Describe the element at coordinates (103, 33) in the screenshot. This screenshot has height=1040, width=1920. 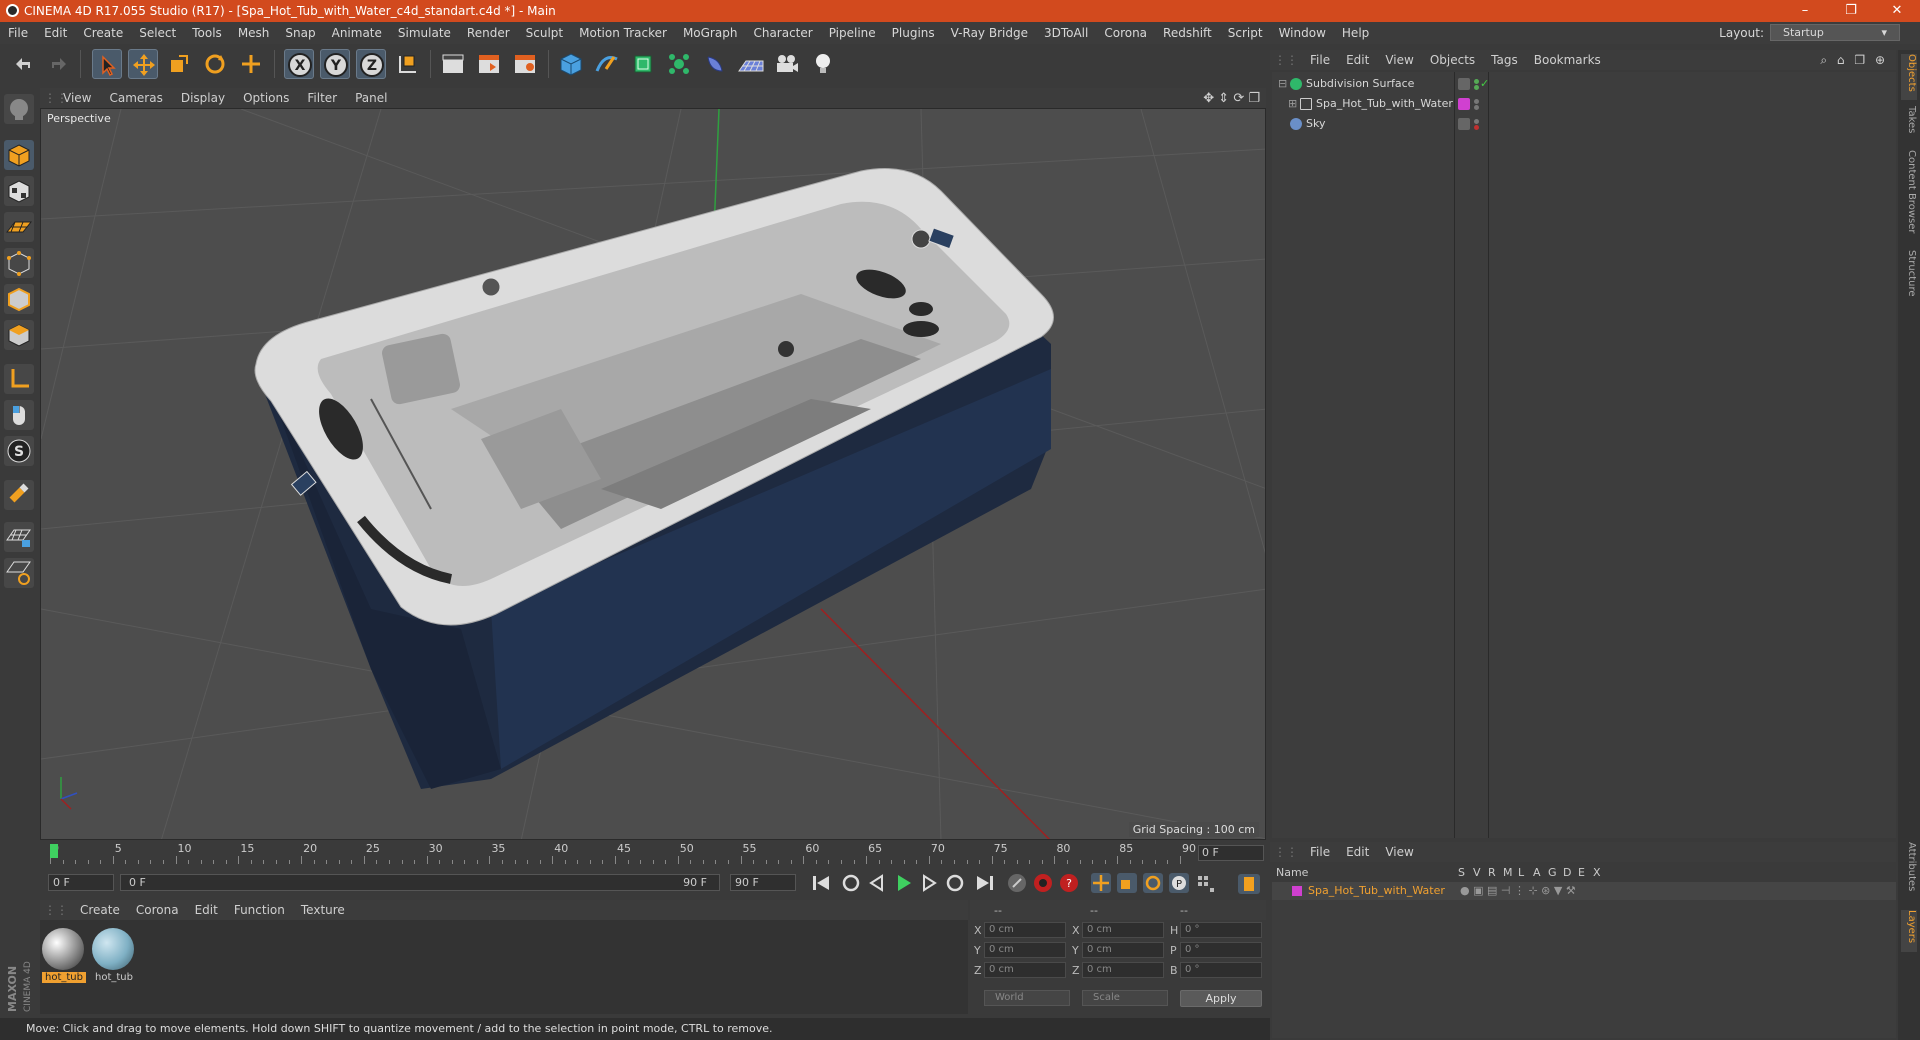
I see `menu-create: Create` at that location.